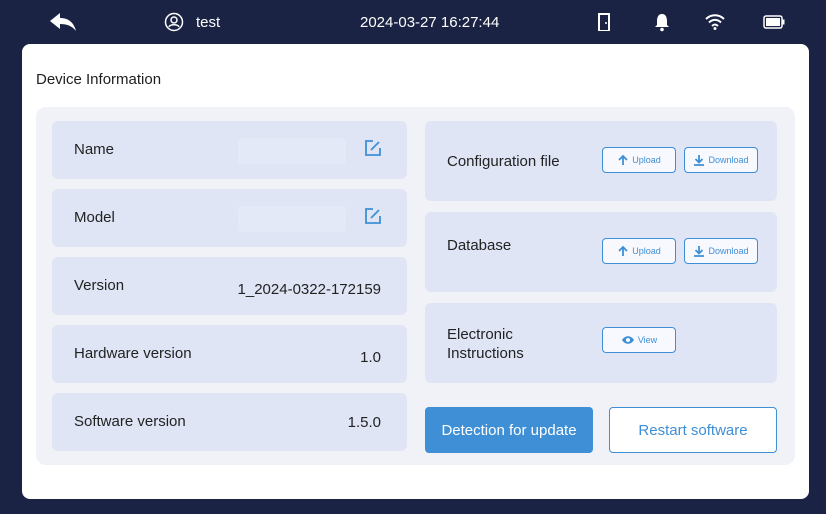 Image resolution: width=826 pixels, height=514 pixels. What do you see at coordinates (208, 22) in the screenshot?
I see `username: test` at bounding box center [208, 22].